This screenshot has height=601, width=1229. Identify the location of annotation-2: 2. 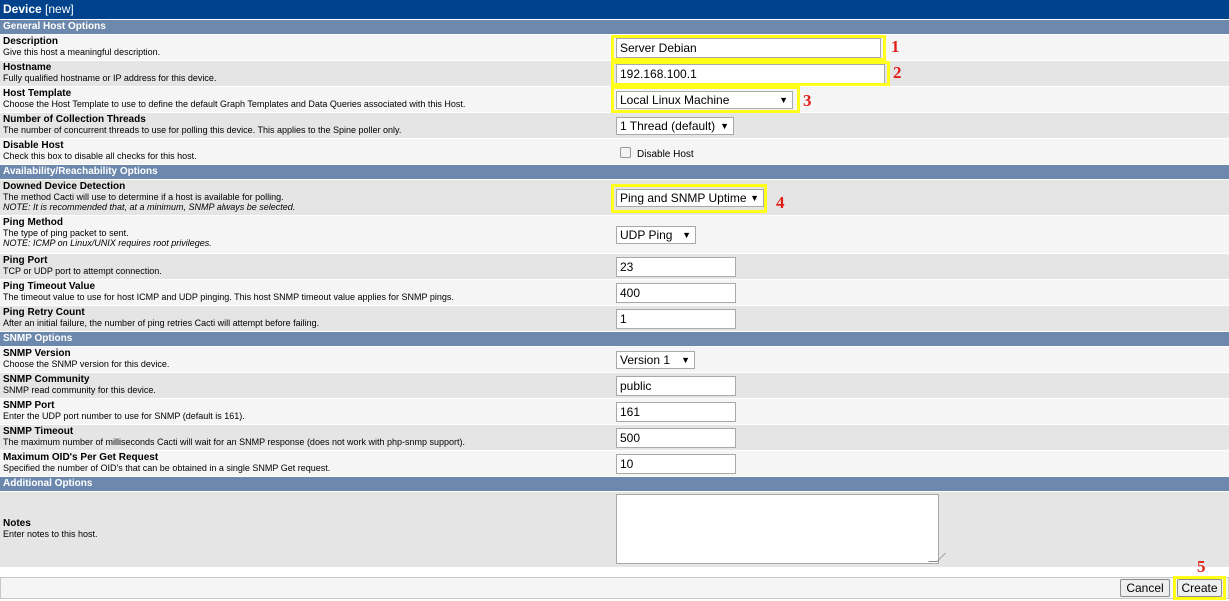
(897, 72).